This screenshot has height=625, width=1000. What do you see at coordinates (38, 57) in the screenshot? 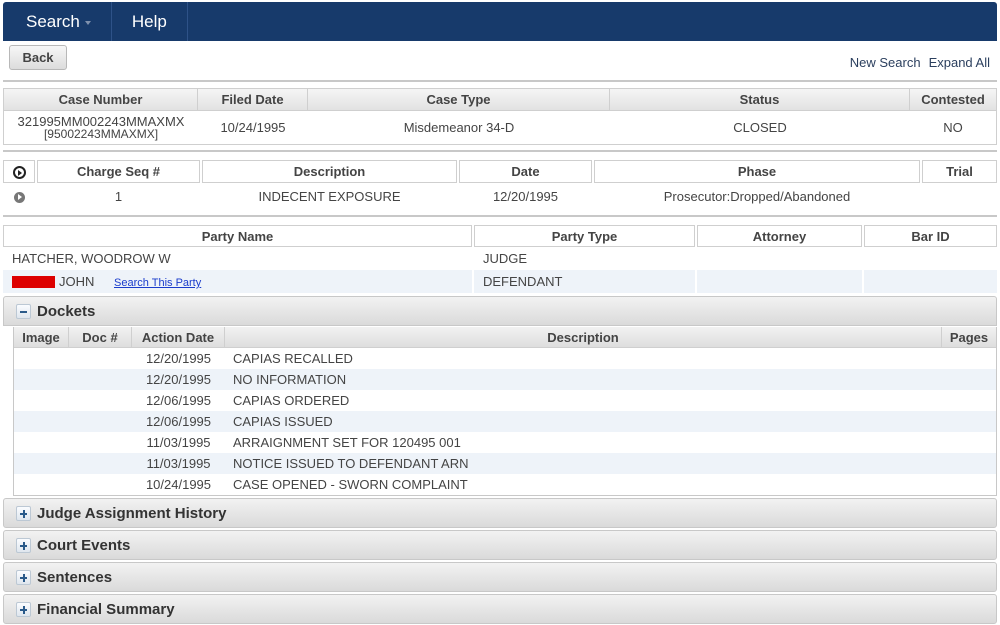
I see `back-button: Back` at bounding box center [38, 57].